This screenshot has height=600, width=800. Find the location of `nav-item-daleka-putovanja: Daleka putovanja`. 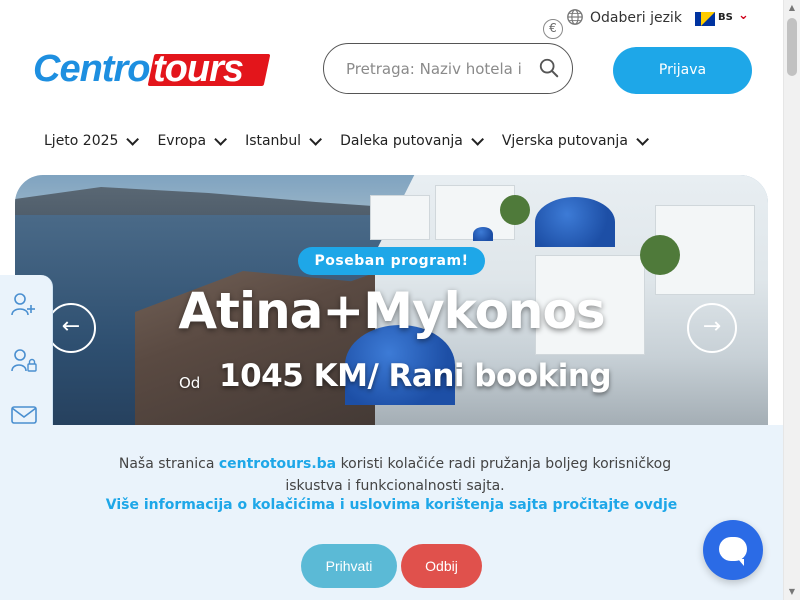

nav-item-daleka-putovanja: Daleka putovanja is located at coordinates (412, 140).